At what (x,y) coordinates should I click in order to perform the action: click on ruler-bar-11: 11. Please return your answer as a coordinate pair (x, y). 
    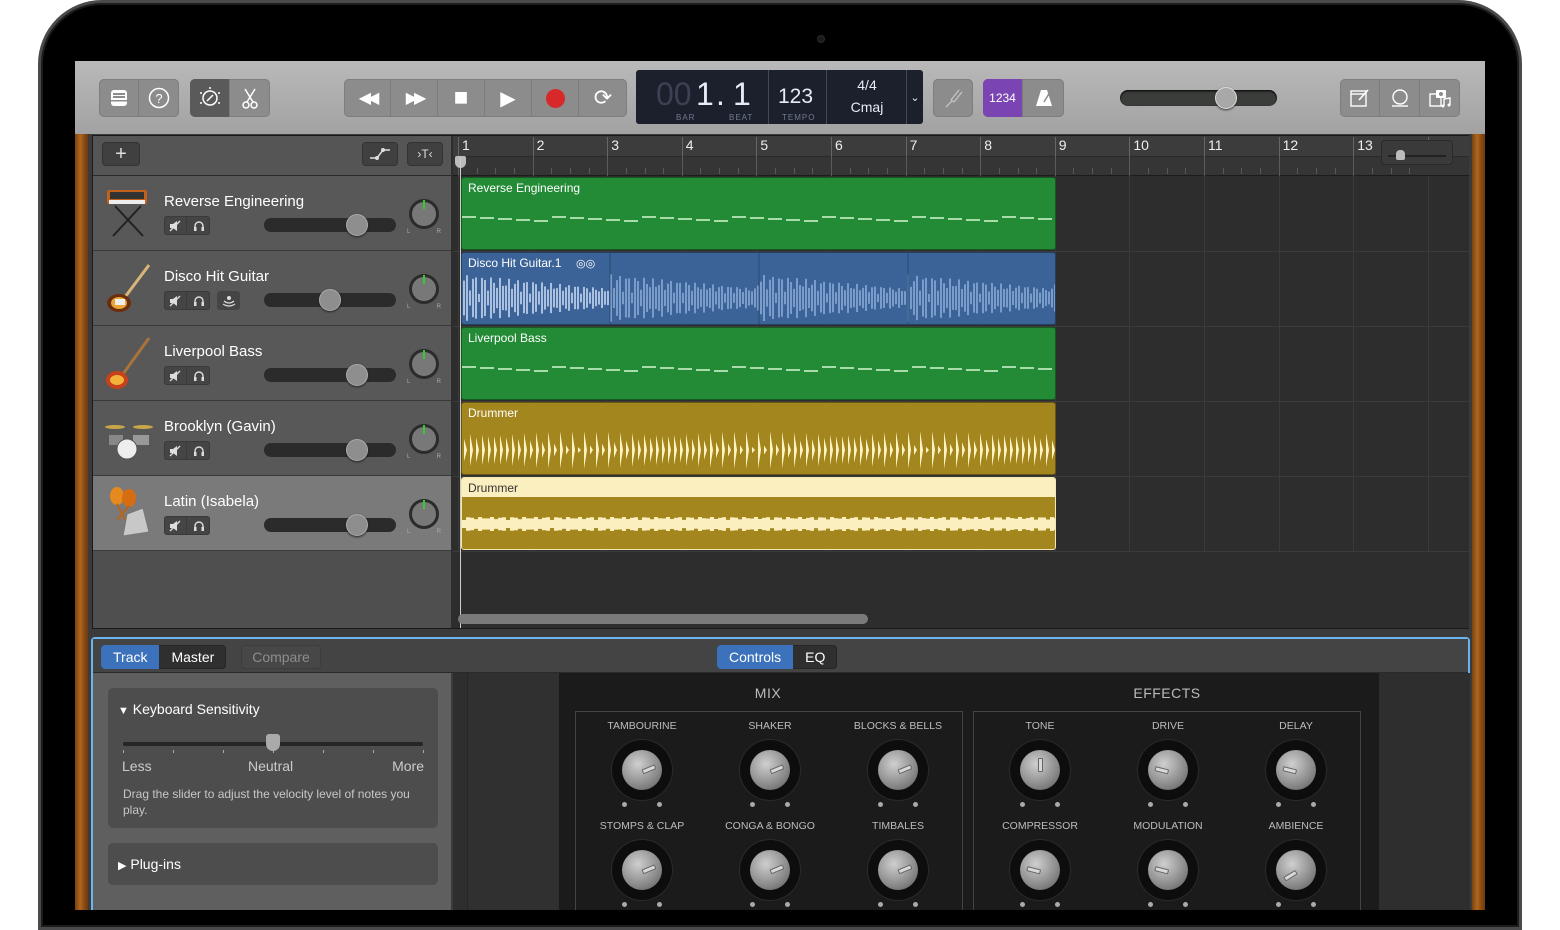
    Looking at the image, I should click on (1213, 147).